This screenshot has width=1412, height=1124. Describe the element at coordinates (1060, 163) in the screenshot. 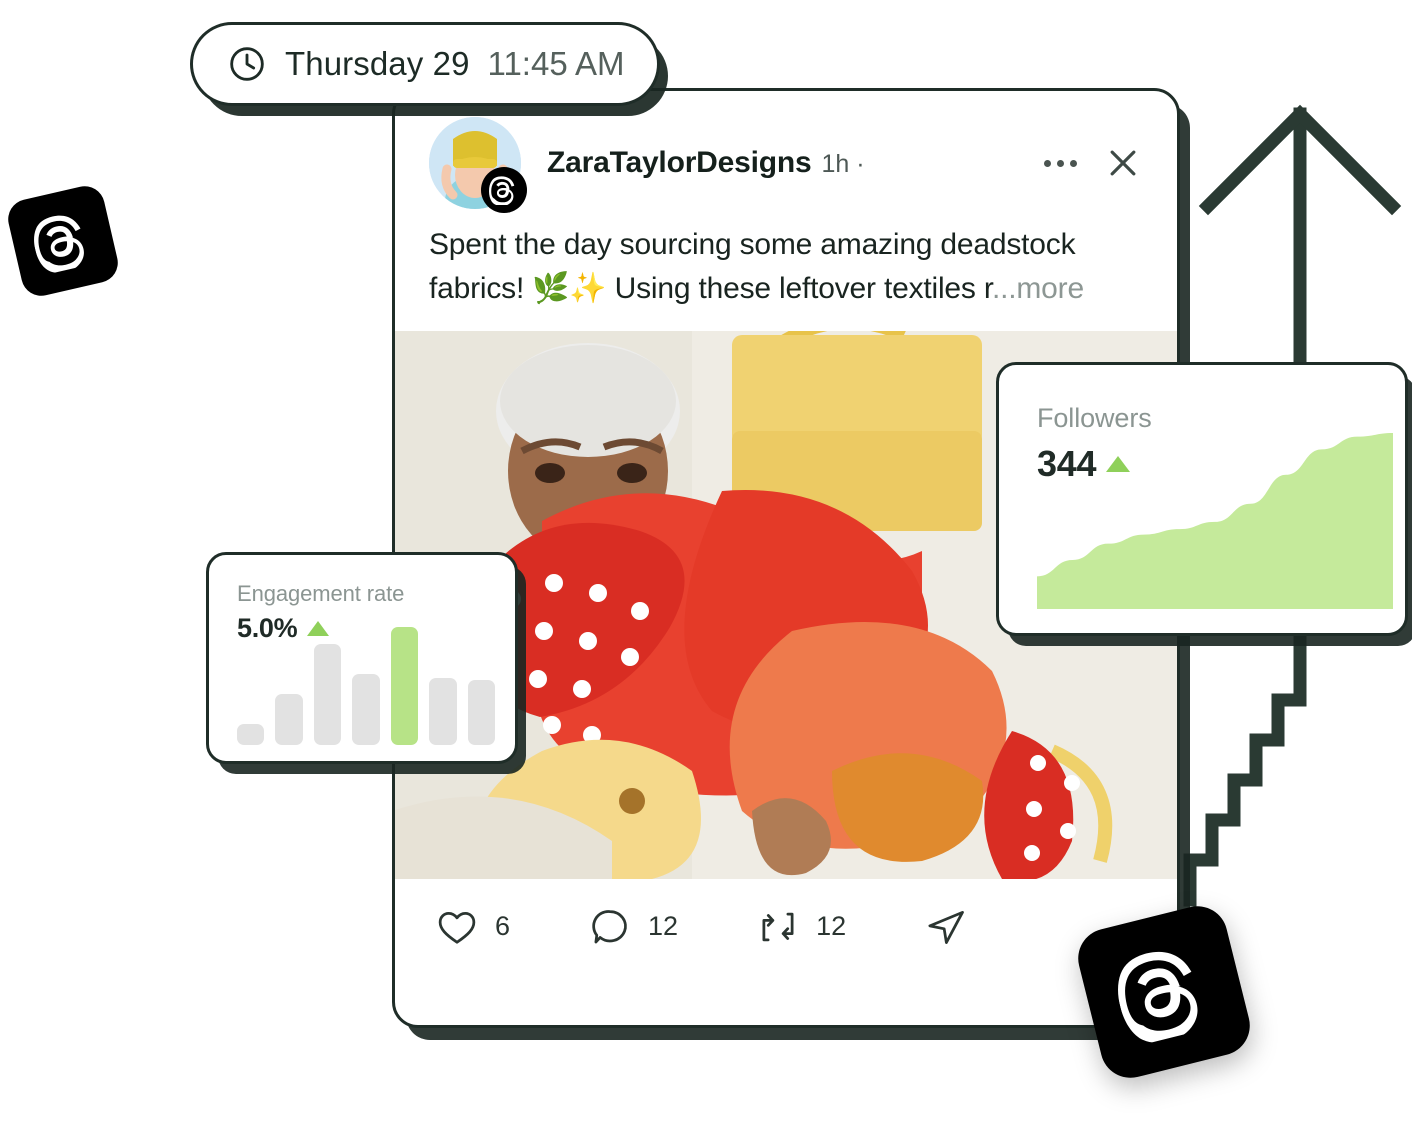

I see `more-options-icon` at that location.